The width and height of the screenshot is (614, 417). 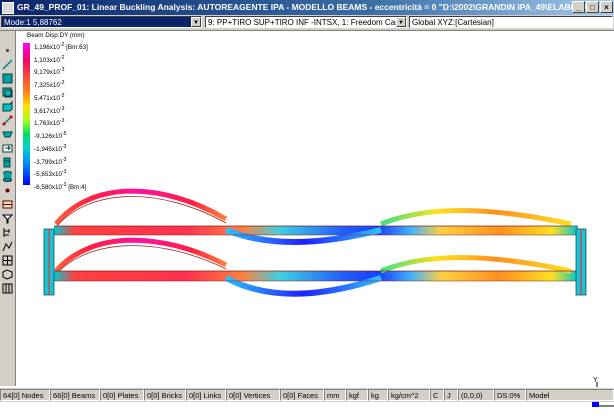 I want to click on status-beams: 66[0] Beams, so click(x=75, y=395).